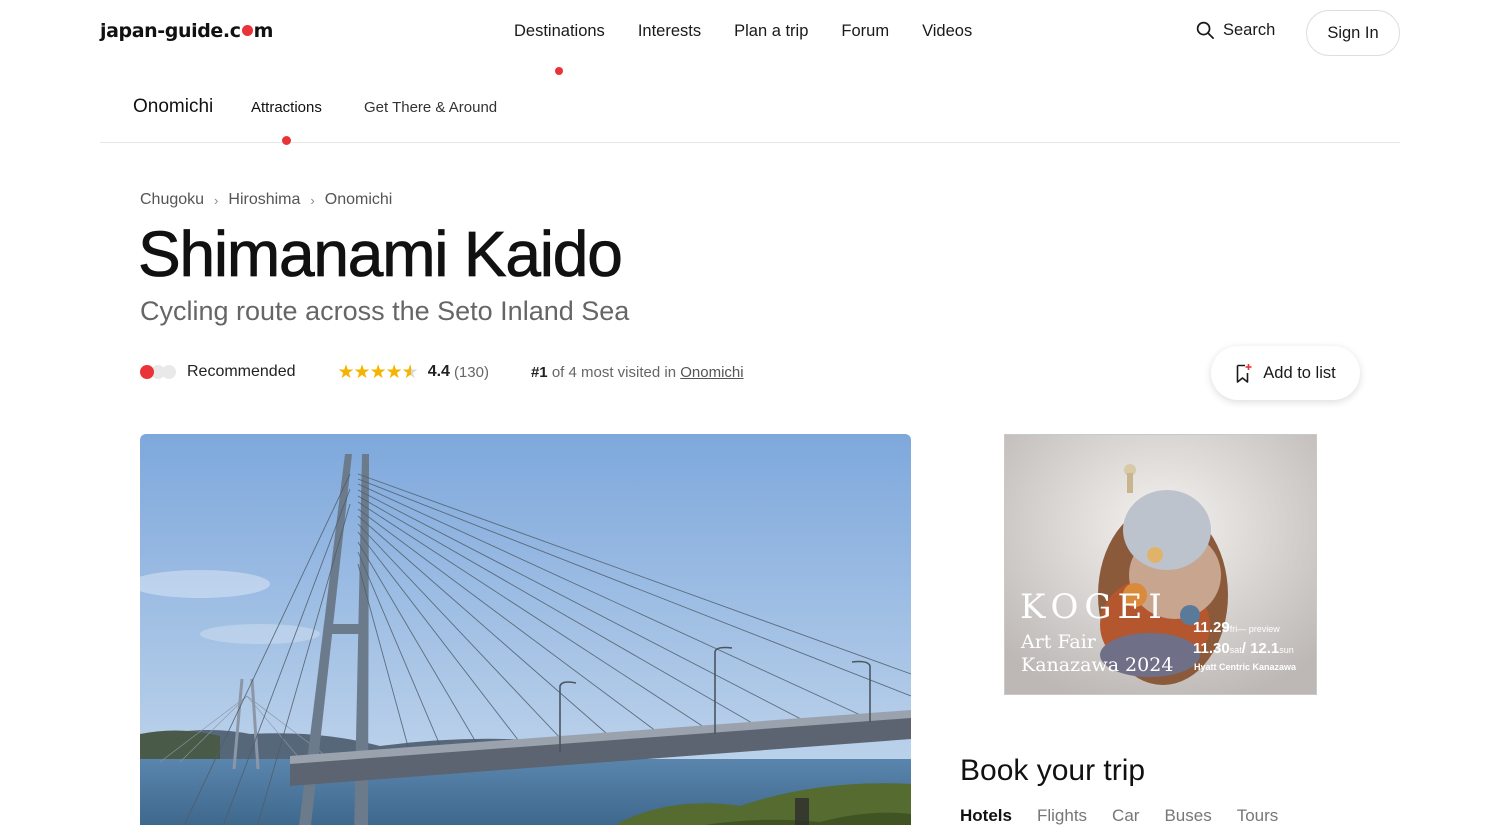  I want to click on review-count: (130), so click(471, 372).